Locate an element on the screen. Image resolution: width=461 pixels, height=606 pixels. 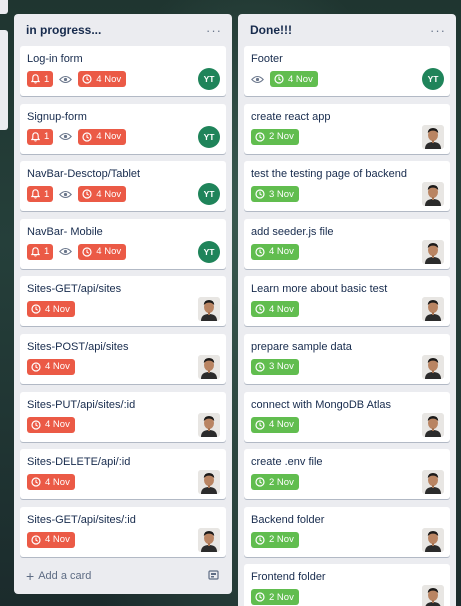
card: NavBar- Mobile 1 4 Nov YT is located at coordinates (123, 243).